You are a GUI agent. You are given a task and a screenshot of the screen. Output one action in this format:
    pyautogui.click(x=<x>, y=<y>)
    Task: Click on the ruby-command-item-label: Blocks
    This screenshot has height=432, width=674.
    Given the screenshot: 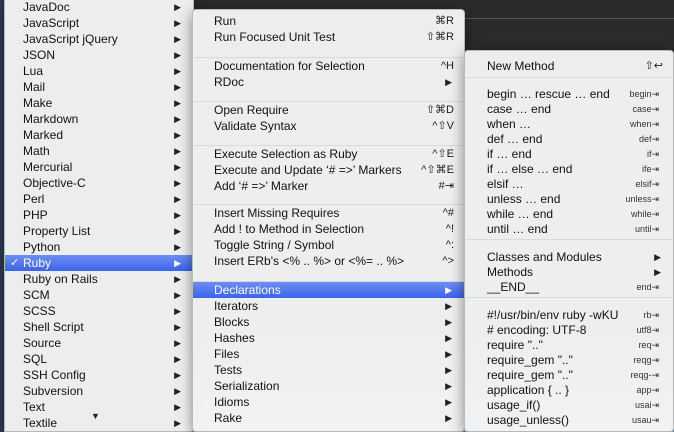 What is the action you would take?
    pyautogui.click(x=232, y=322)
    